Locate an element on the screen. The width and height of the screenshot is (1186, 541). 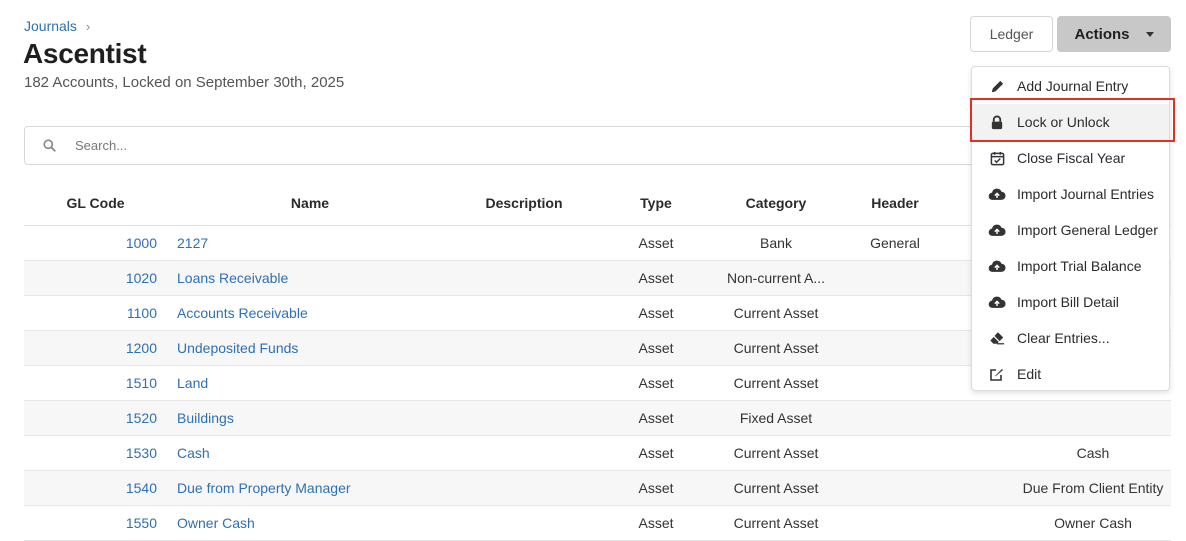
edit-icon is located at coordinates (997, 374).